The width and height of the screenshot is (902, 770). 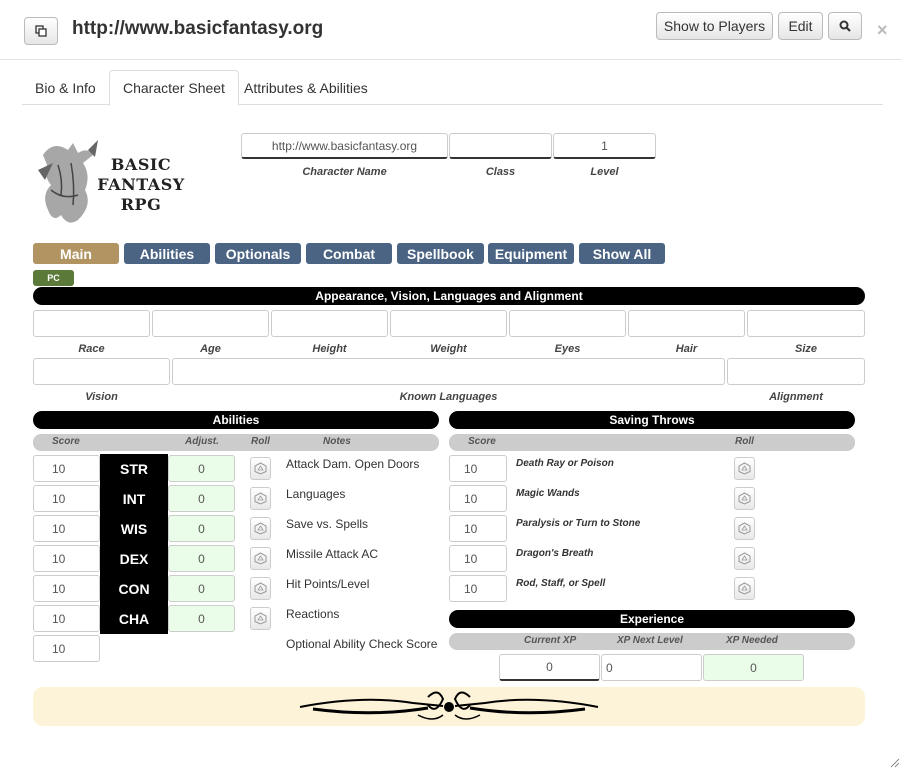 I want to click on cha-roll-button, so click(x=260, y=618).